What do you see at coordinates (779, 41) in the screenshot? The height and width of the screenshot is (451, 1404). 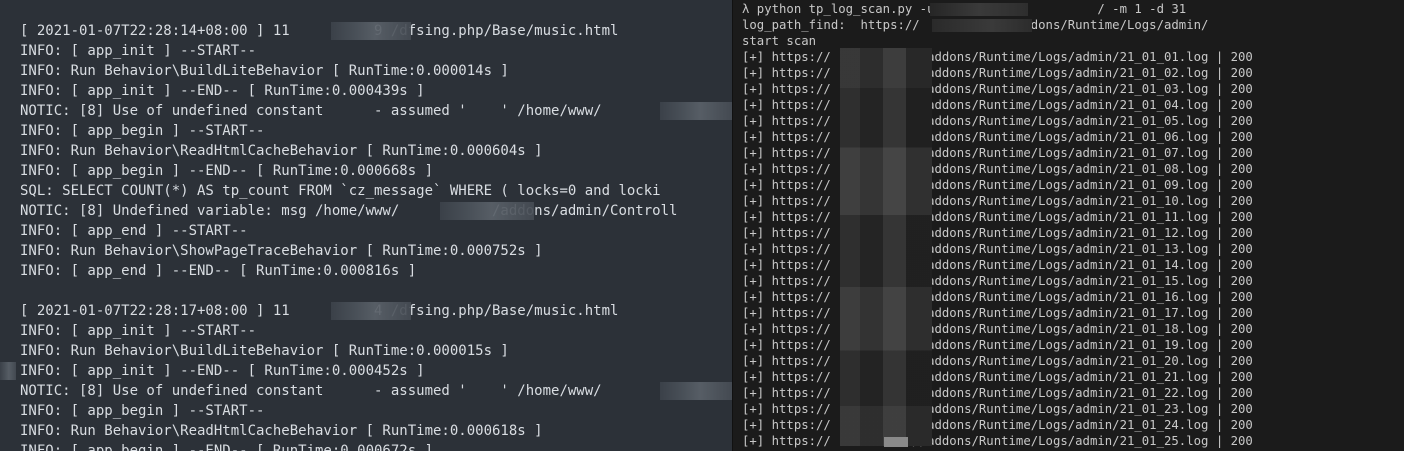 I see `terminal-output-line: start scan` at bounding box center [779, 41].